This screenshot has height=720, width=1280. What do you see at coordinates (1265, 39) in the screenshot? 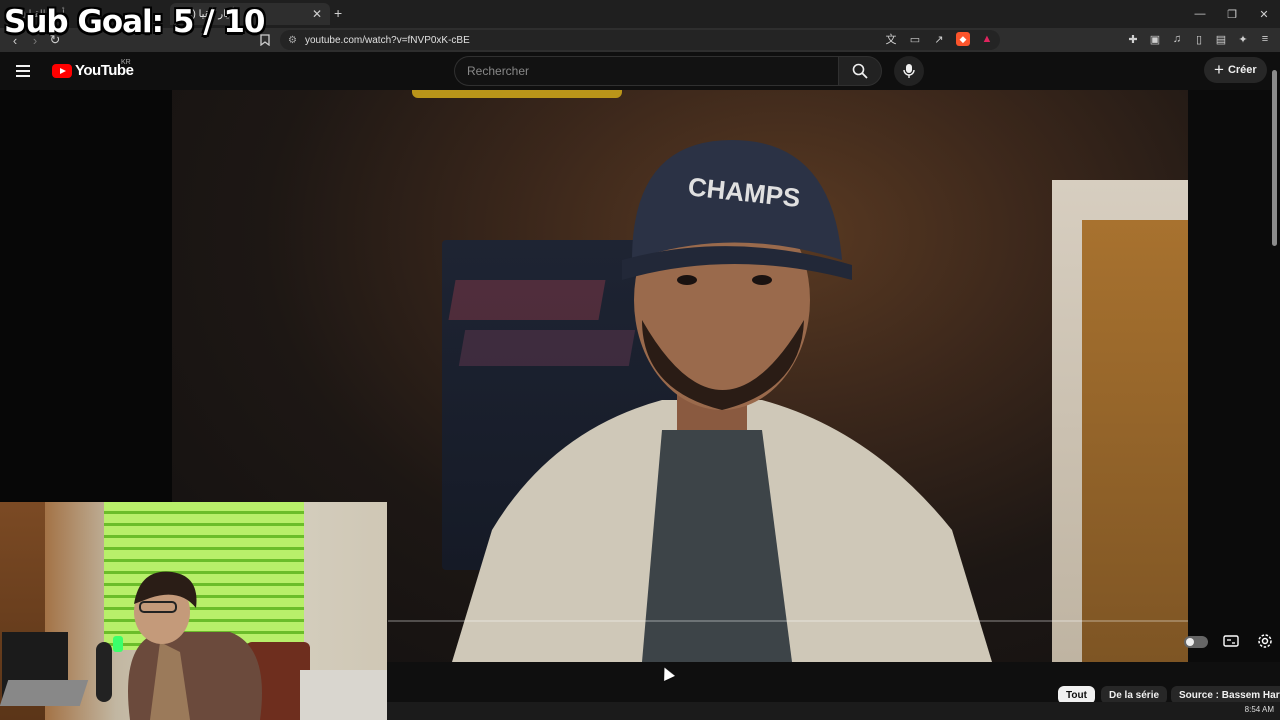
I see `menu-icon: ≡` at bounding box center [1265, 39].